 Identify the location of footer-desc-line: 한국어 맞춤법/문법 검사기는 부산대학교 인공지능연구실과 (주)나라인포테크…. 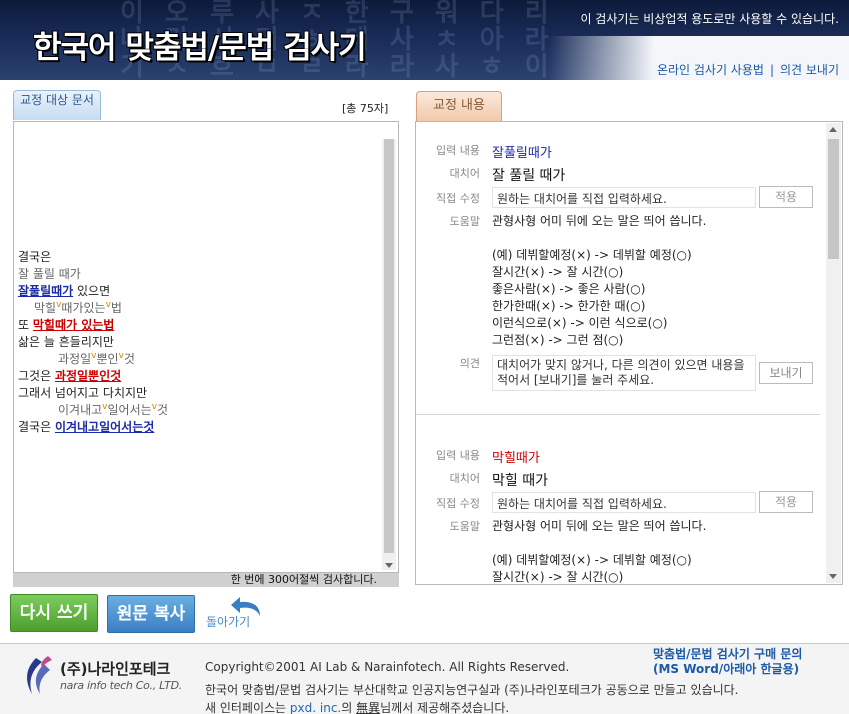
(472, 690).